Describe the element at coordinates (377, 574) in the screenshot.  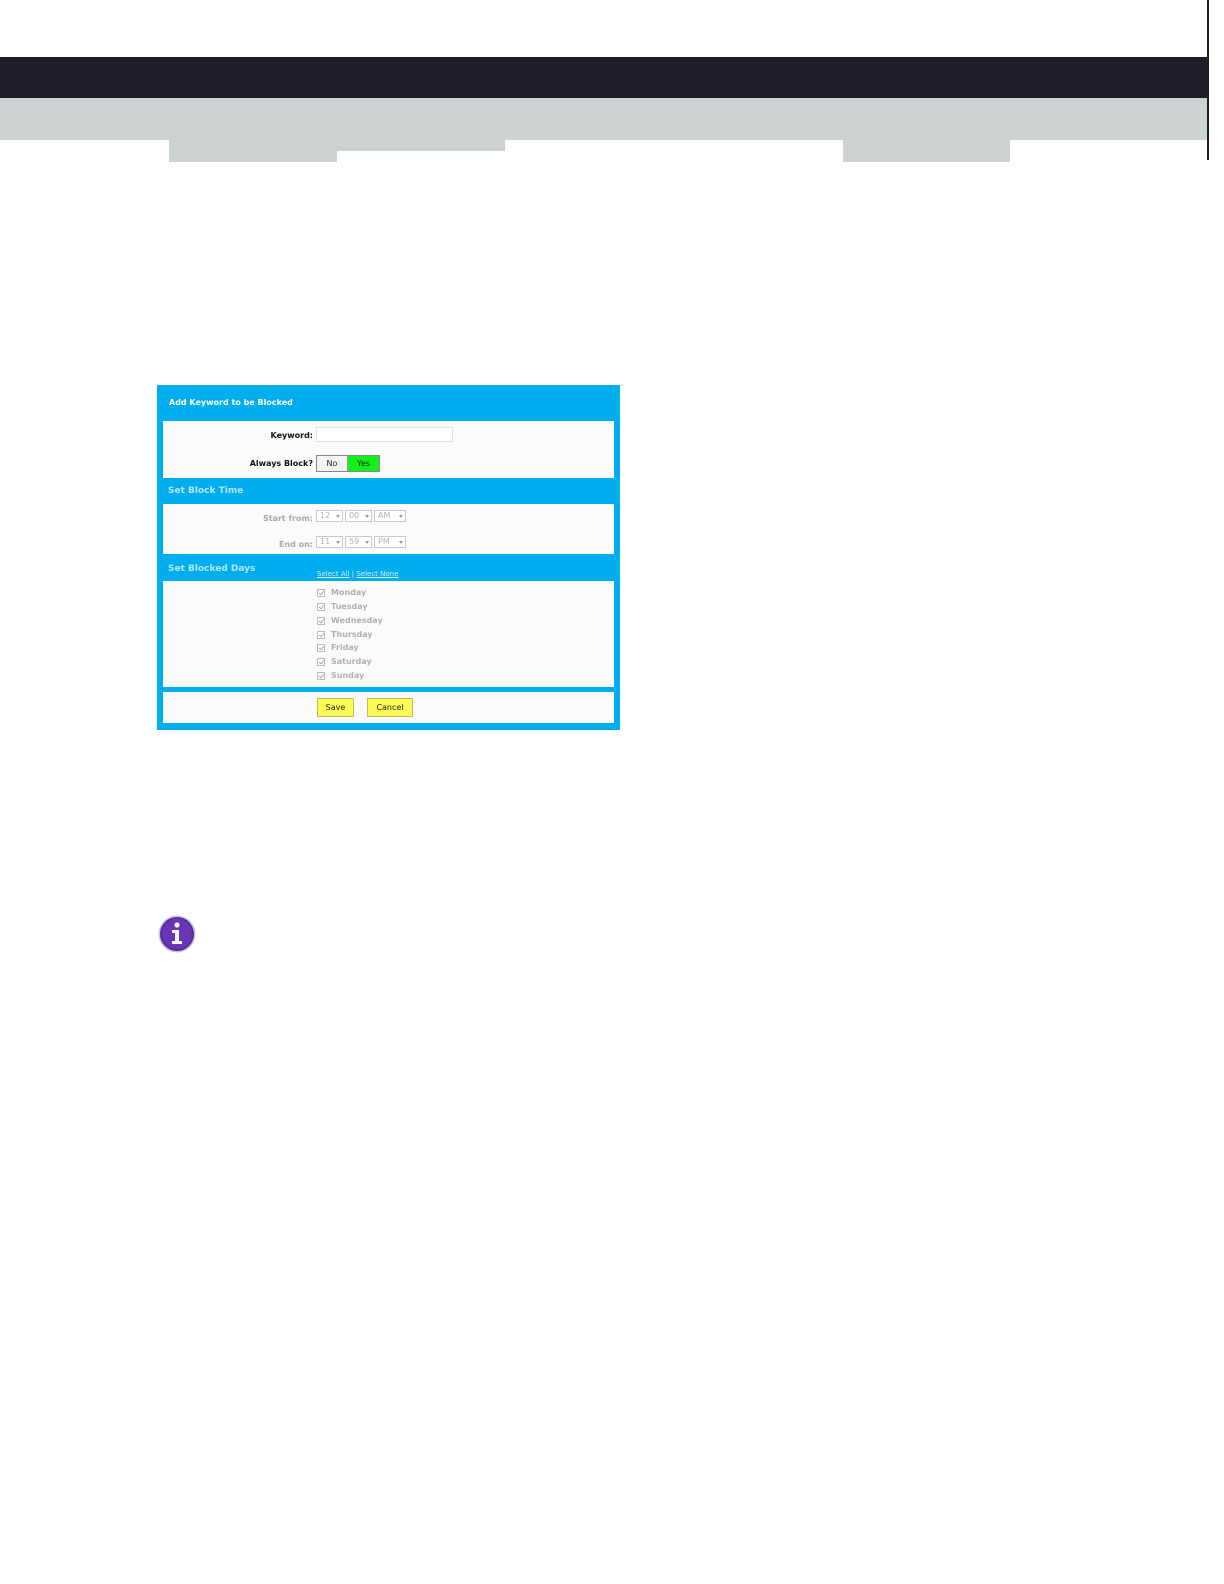
I see `select-none-link: Select None` at that location.